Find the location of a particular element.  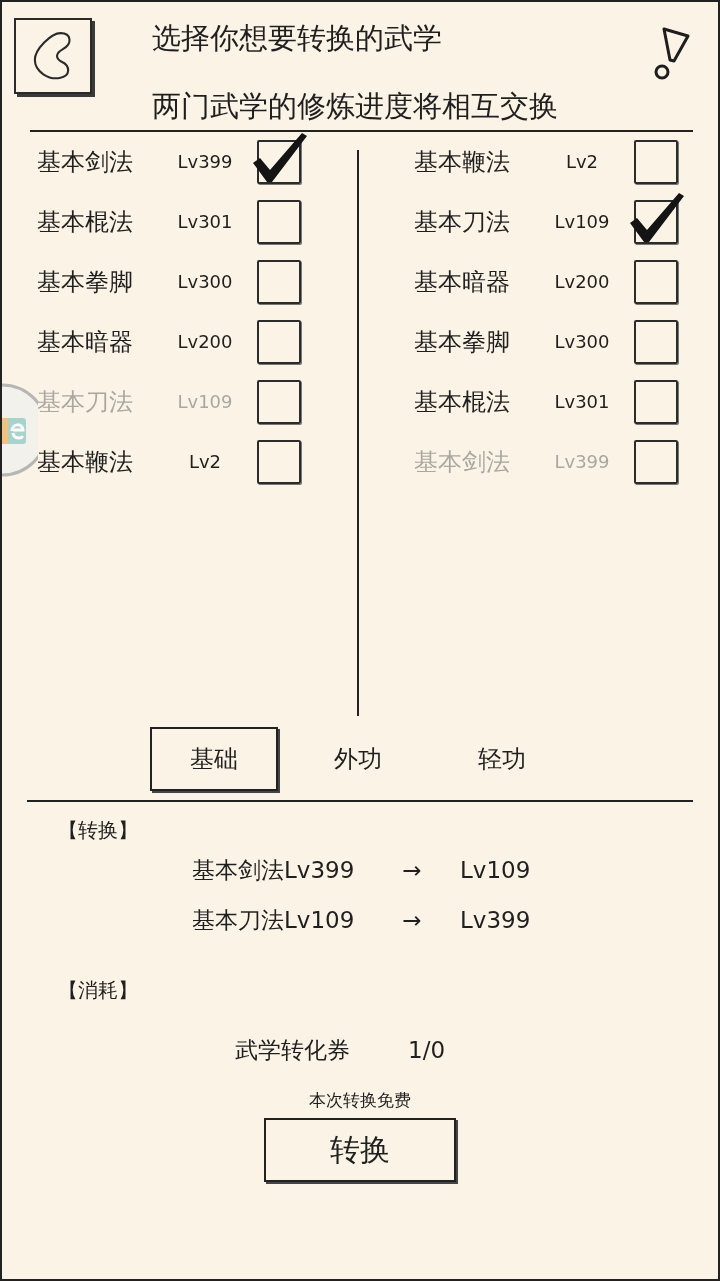

screen-subtitle: 两门武学的修炼进度将相互交换 is located at coordinates (355, 106).